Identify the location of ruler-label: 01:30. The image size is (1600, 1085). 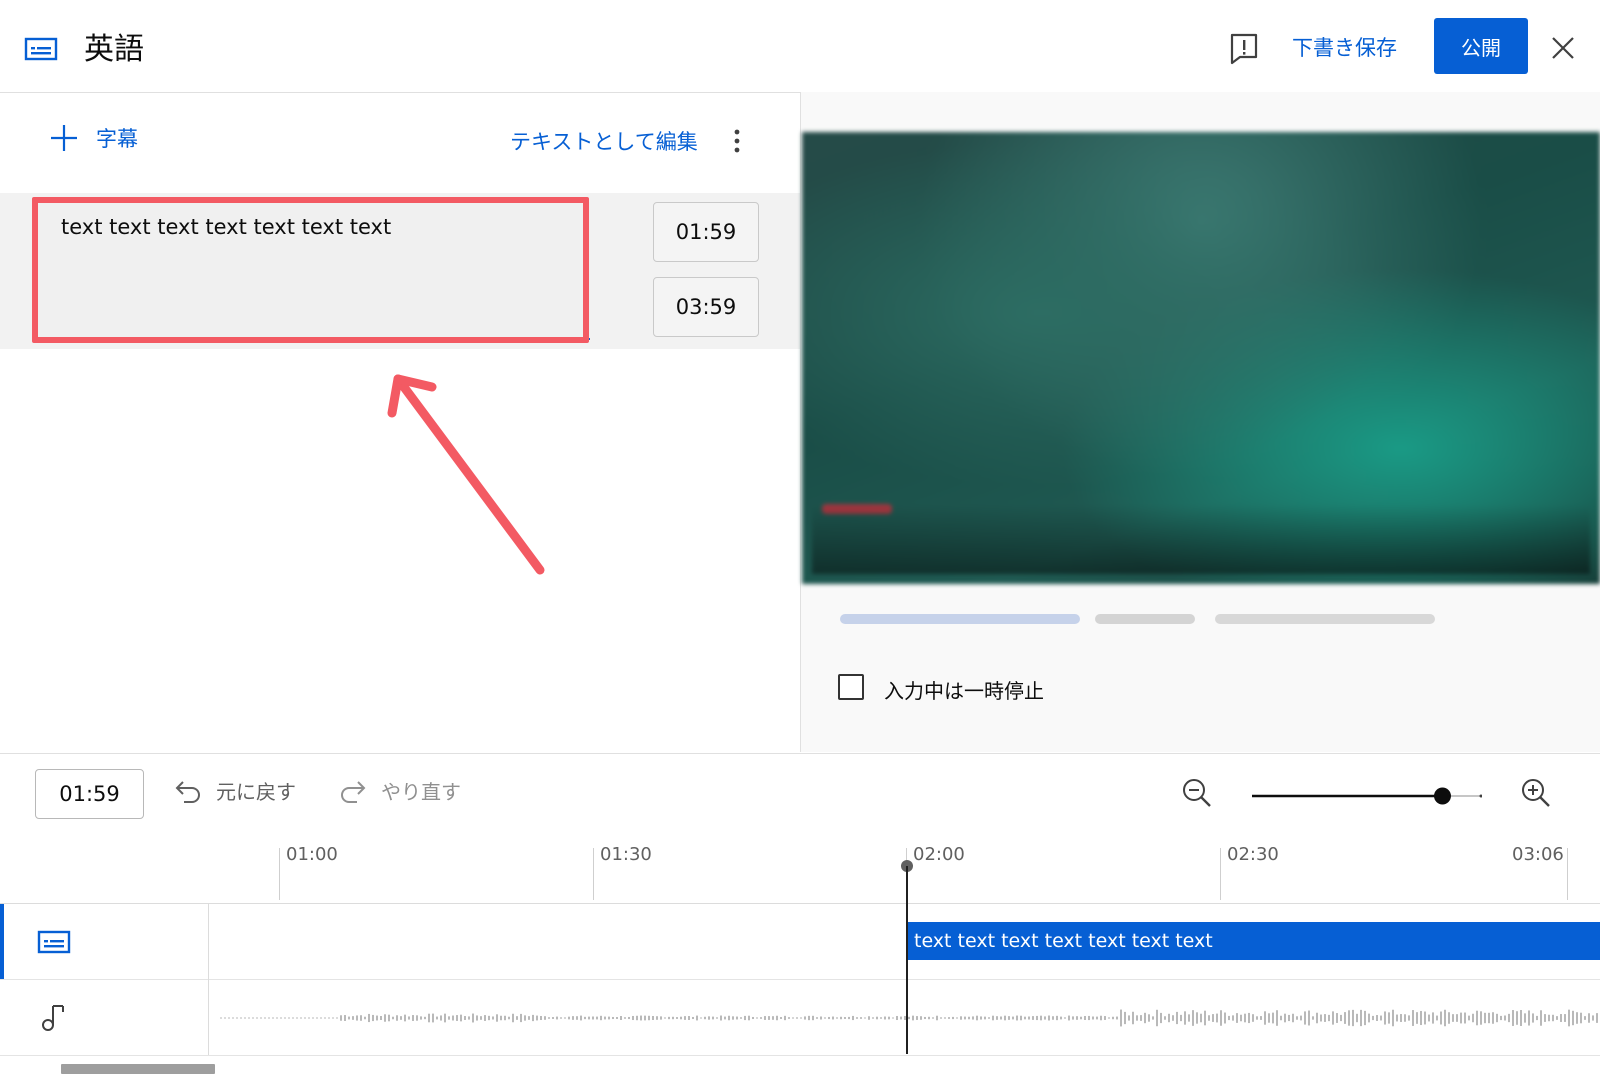
(626, 854).